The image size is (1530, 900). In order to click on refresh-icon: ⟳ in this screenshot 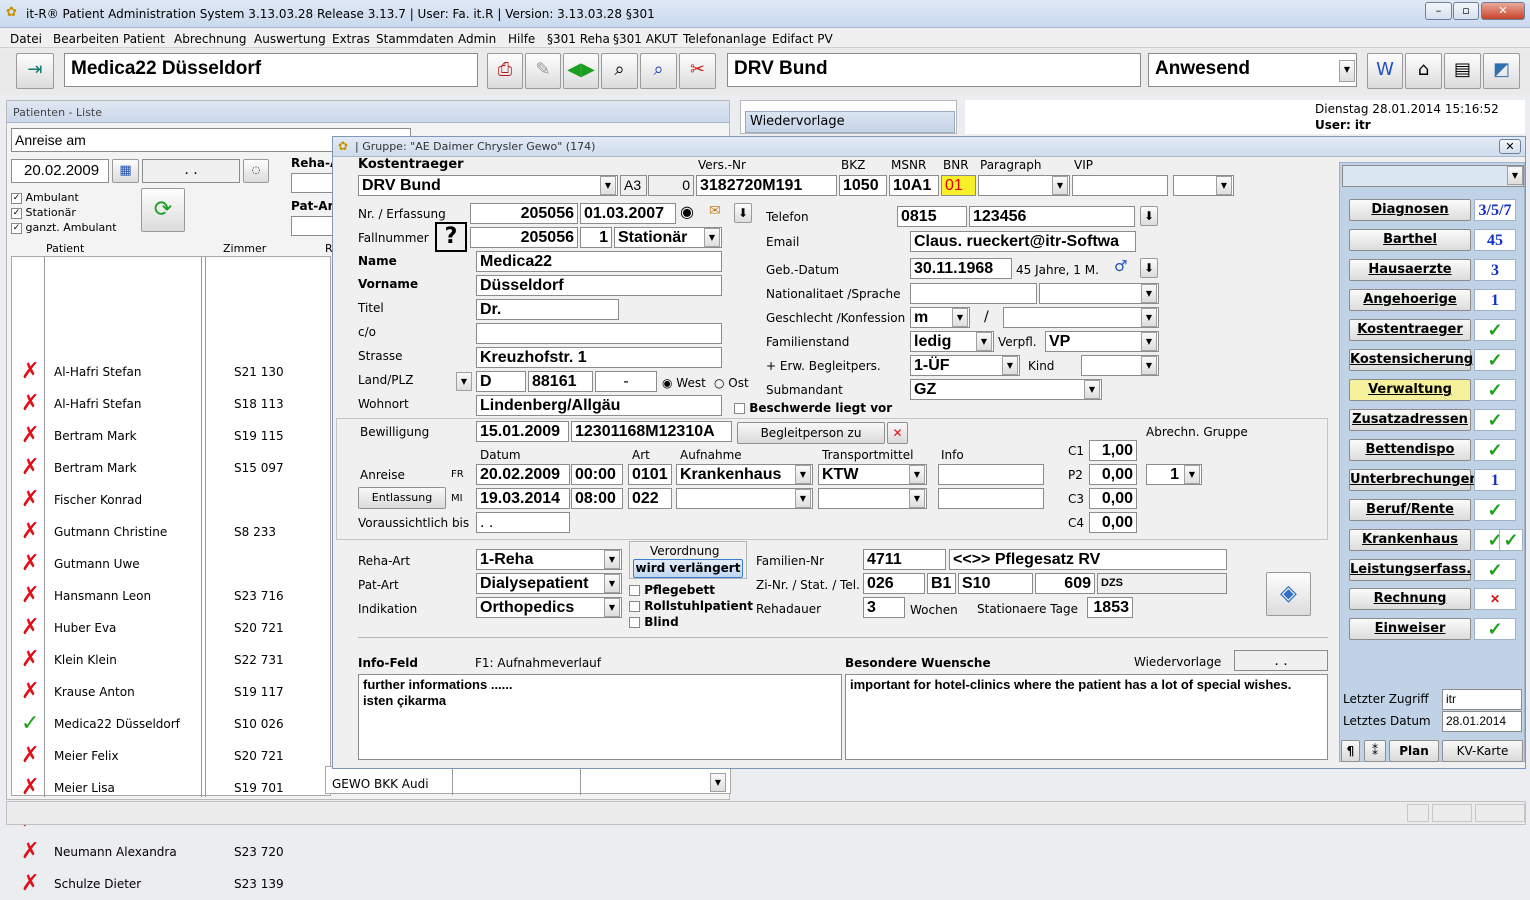, I will do `click(163, 210)`.